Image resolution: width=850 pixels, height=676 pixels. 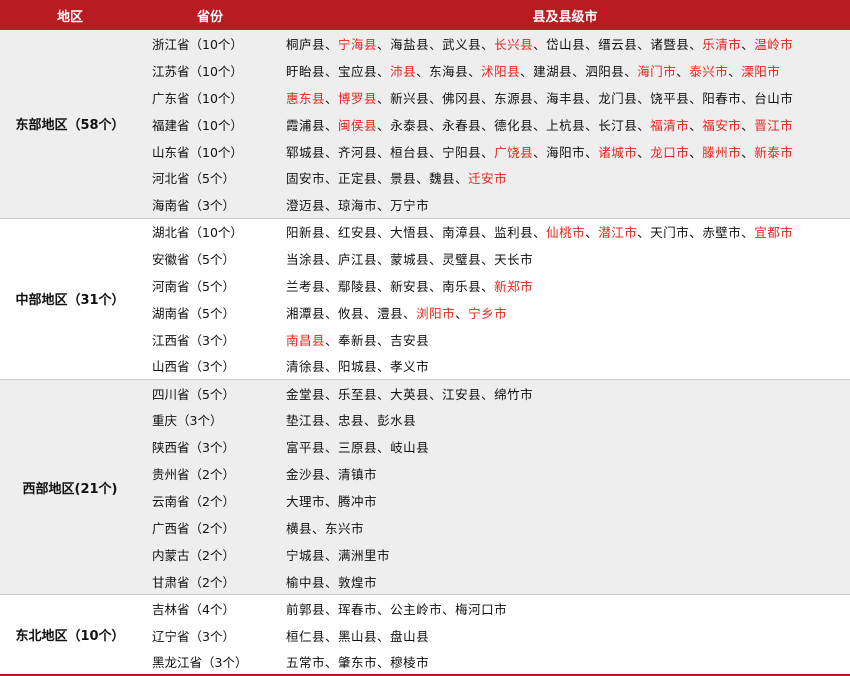 What do you see at coordinates (210, 474) in the screenshot?
I see `province-cell: 贵州省（2个）` at bounding box center [210, 474].